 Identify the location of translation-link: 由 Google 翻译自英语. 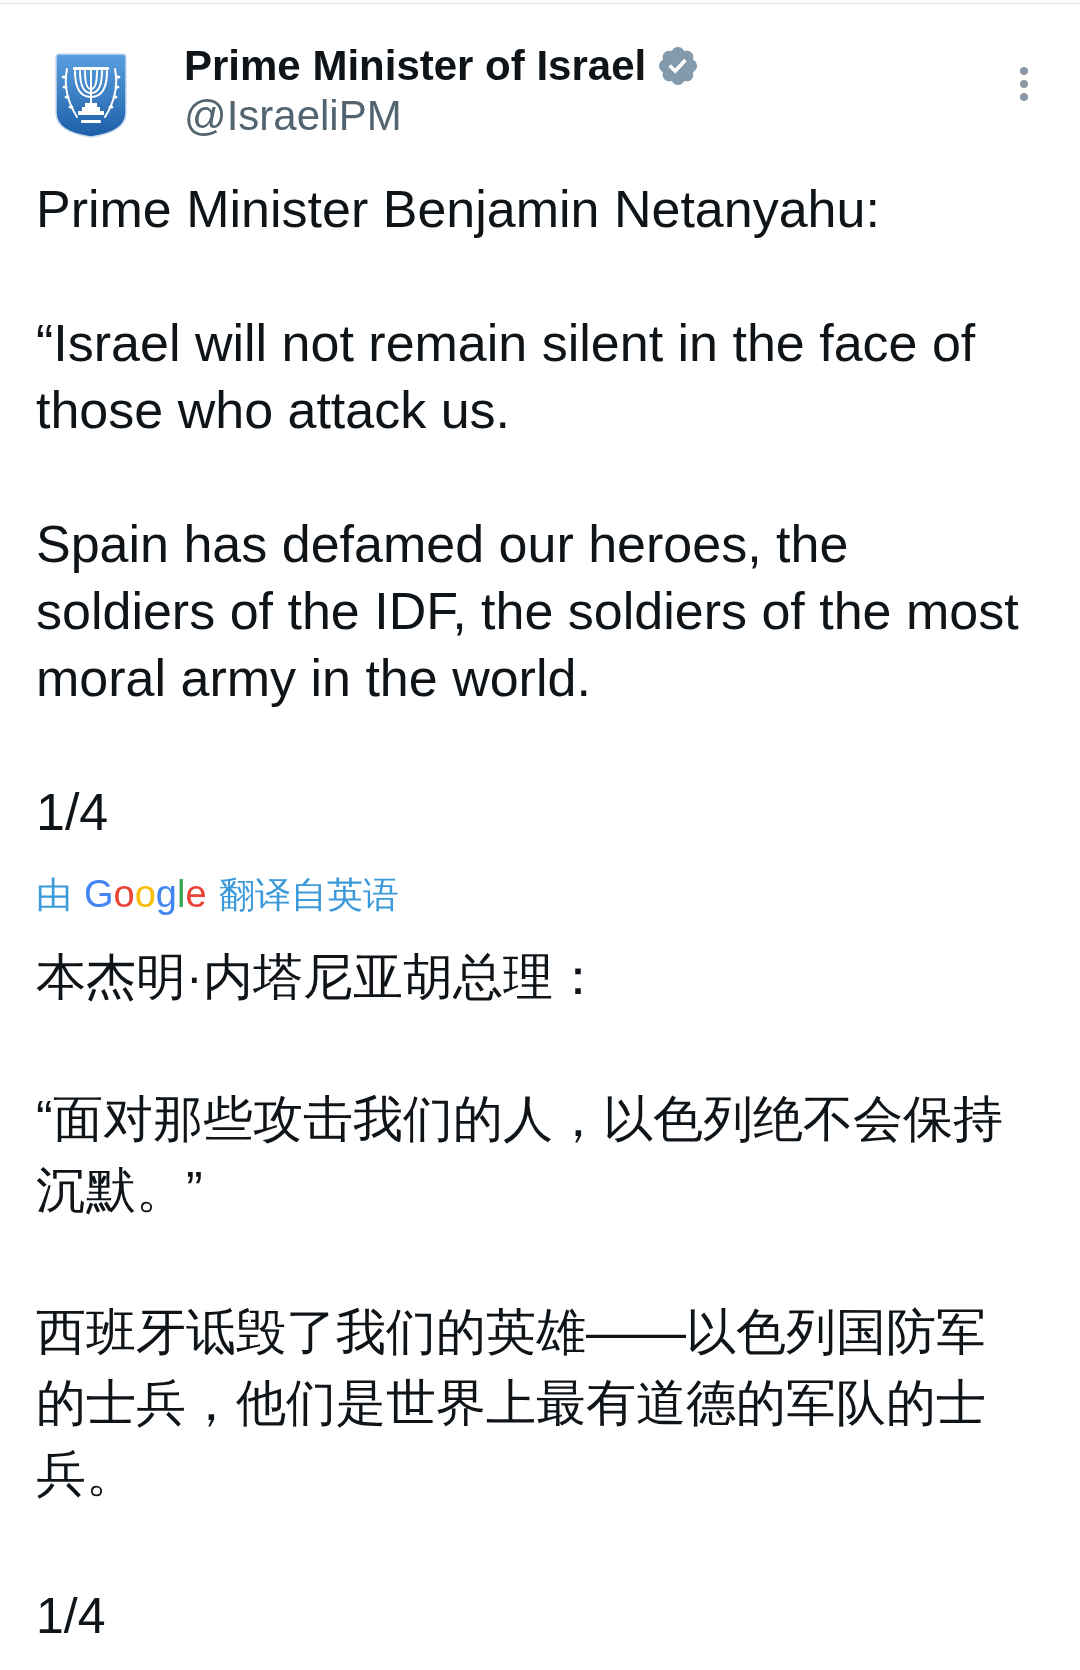
(217, 894).